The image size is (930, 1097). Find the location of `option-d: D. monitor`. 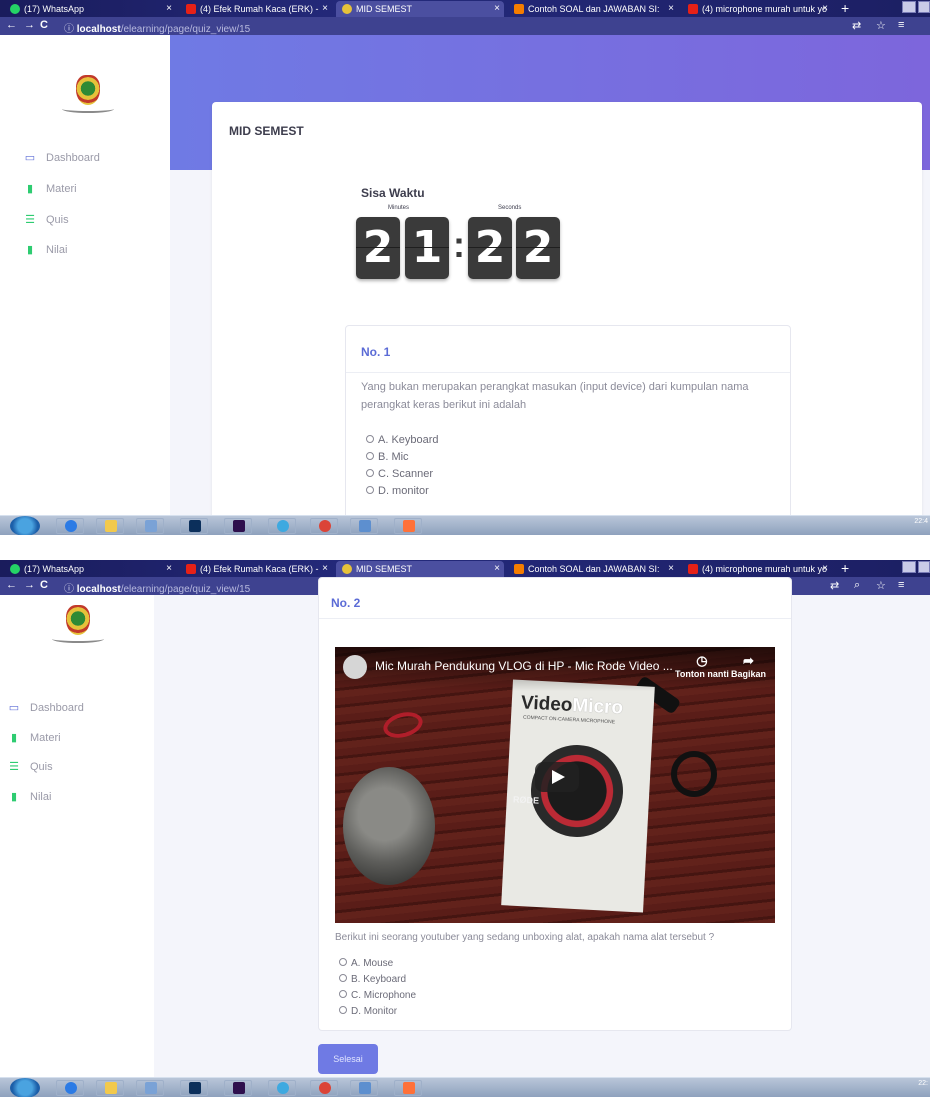

option-d: D. monitor is located at coordinates (397, 491).